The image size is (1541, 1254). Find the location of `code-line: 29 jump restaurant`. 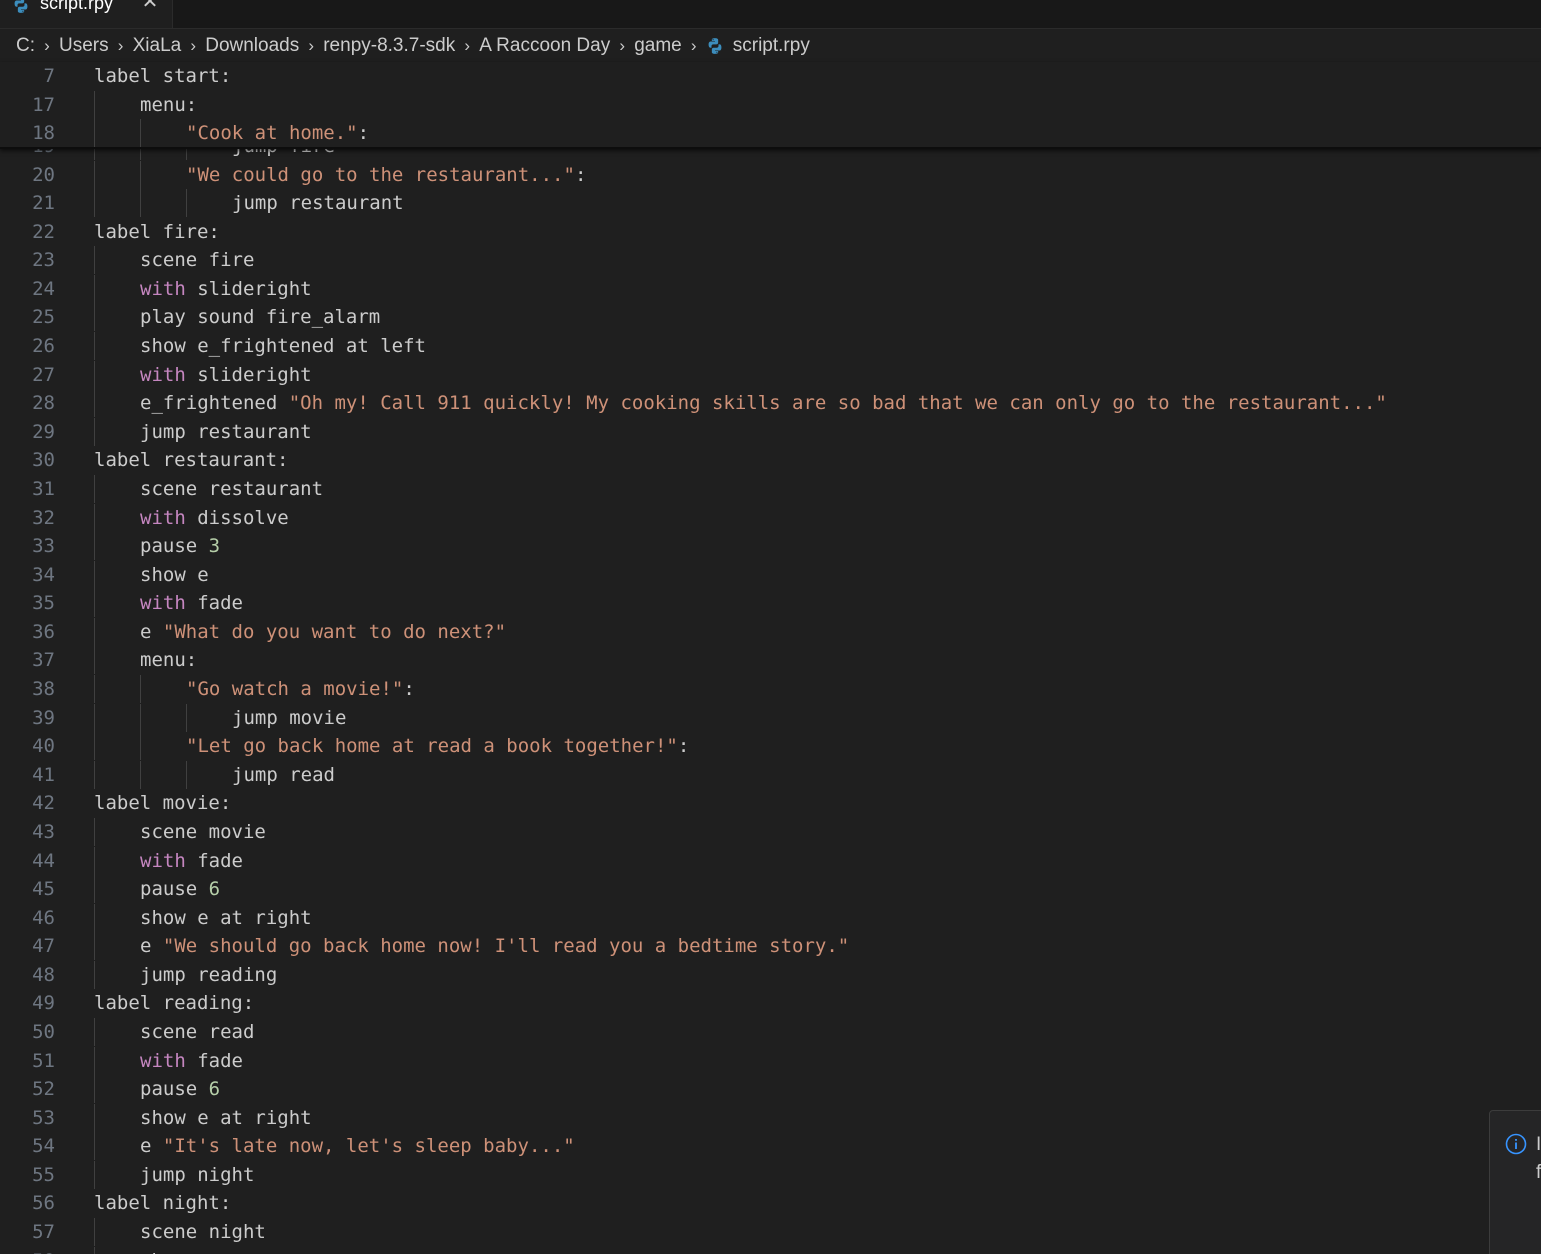

code-line: 29 jump restaurant is located at coordinates (770, 431).